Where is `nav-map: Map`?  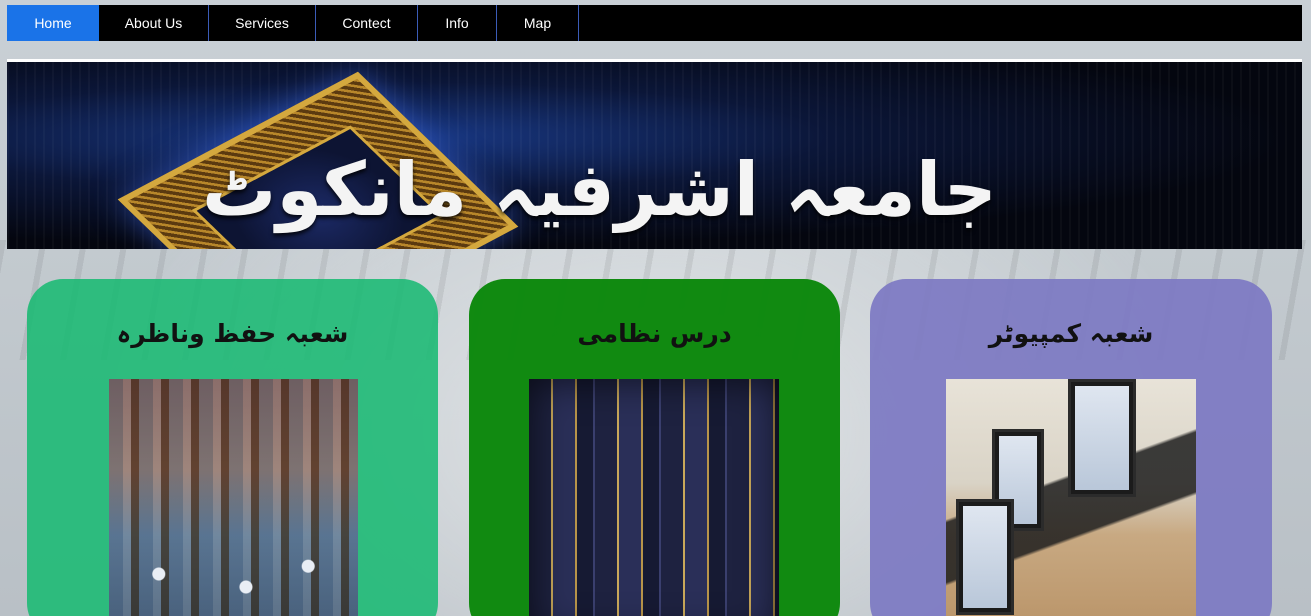 nav-map: Map is located at coordinates (538, 23).